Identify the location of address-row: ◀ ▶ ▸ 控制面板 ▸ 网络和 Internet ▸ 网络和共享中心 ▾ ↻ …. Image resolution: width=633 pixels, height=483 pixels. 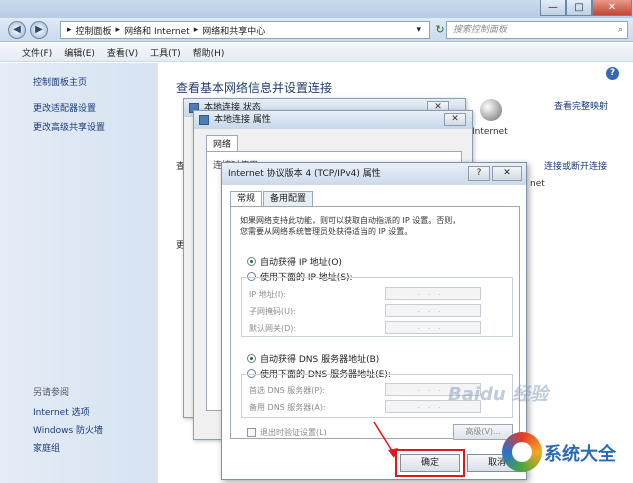
(316, 30).